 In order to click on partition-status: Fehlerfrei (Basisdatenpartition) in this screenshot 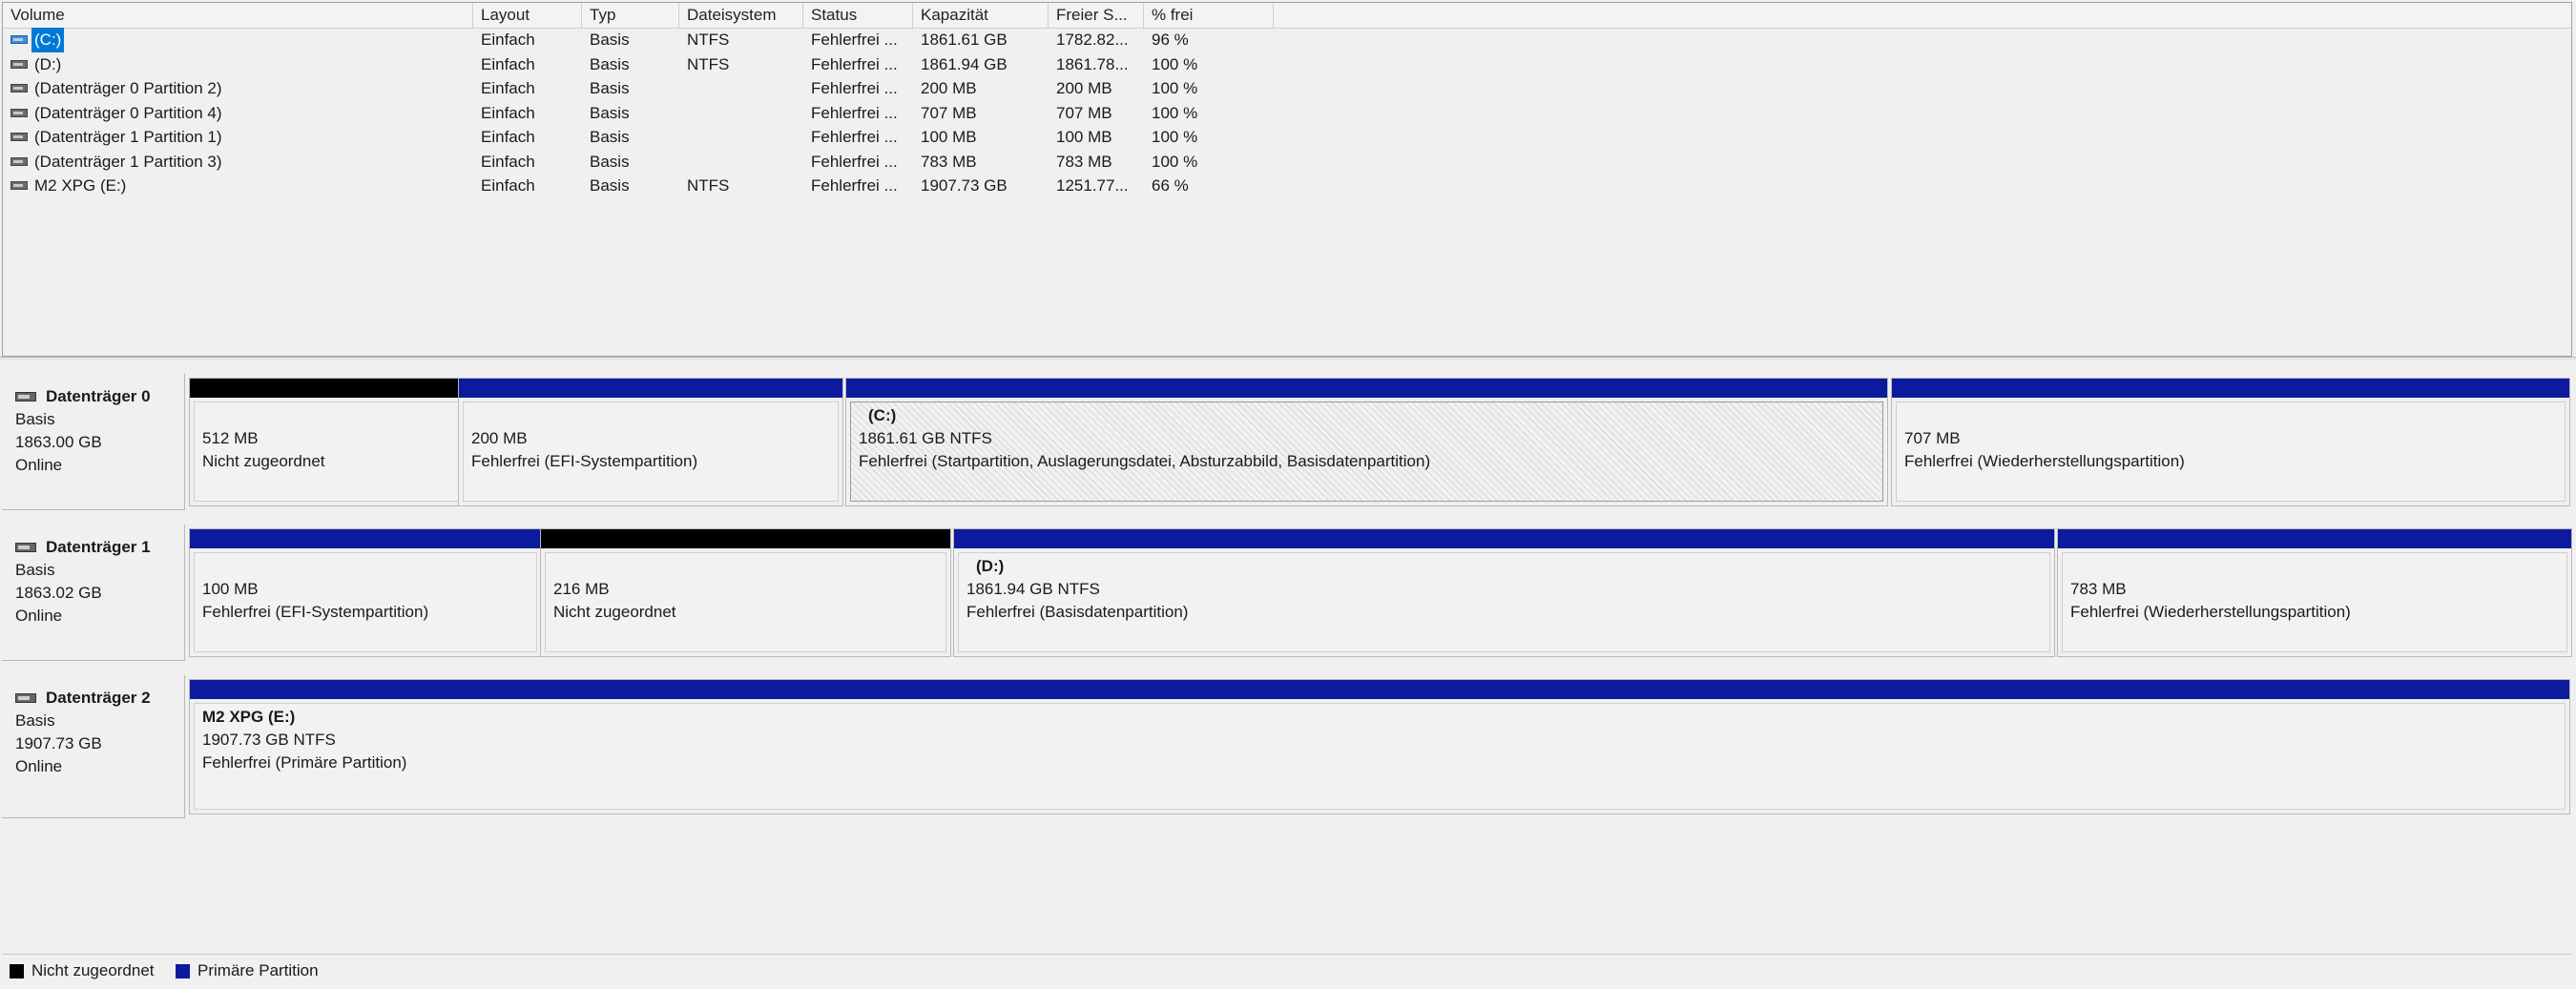, I will do `click(1077, 612)`.